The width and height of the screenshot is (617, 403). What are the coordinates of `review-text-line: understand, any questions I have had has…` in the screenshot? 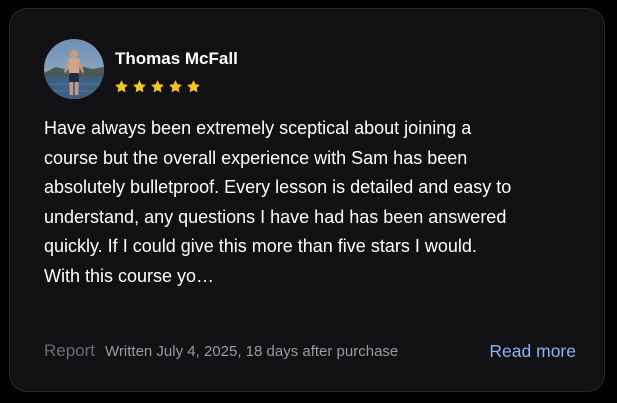 It's located at (275, 216).